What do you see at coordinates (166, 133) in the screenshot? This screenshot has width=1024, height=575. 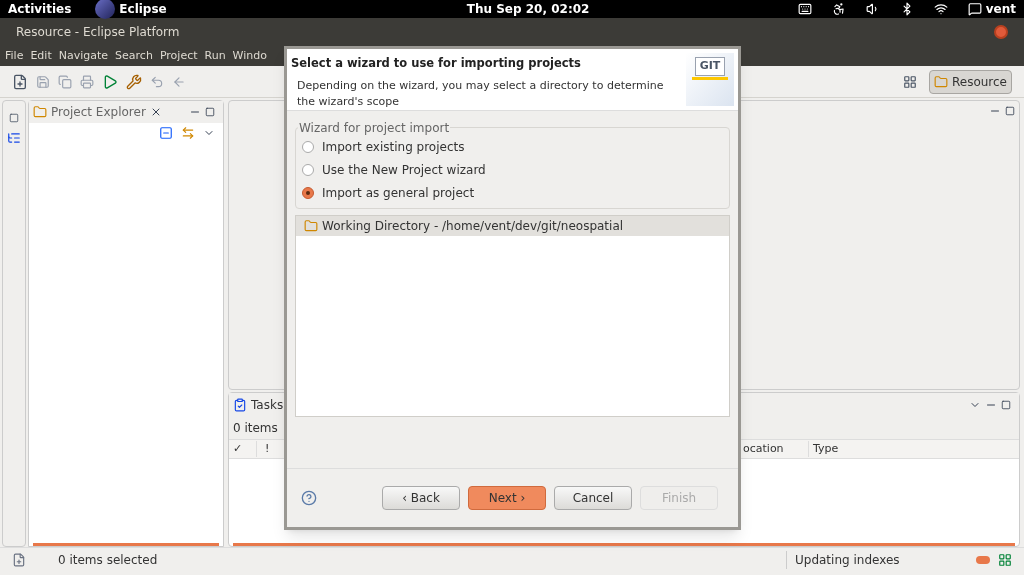 I see `collapse-icon` at bounding box center [166, 133].